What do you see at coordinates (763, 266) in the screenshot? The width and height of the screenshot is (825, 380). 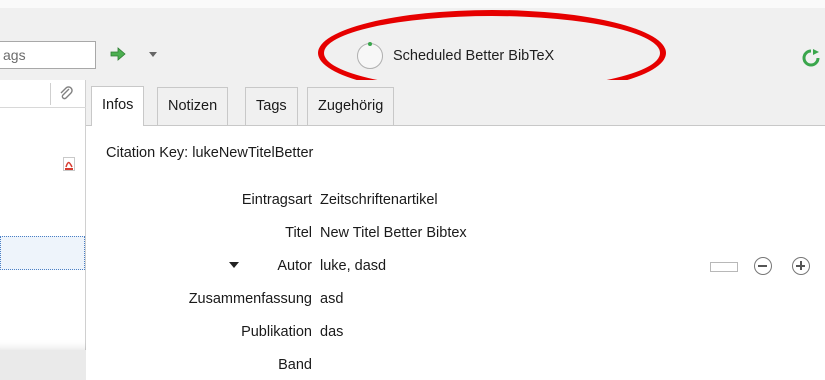 I see `minus-circle-icon` at bounding box center [763, 266].